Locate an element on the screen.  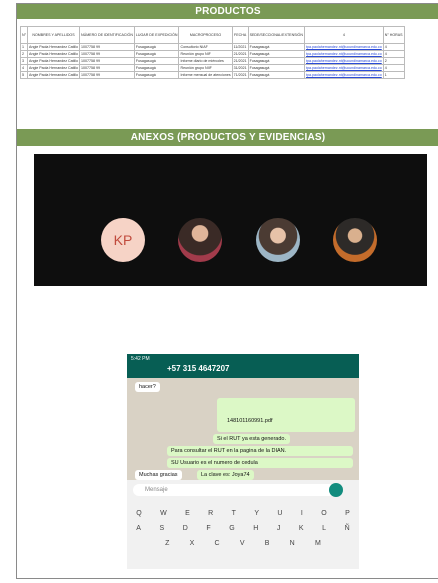
contact-phone: +57 315 4647207 is located at coordinates (198, 368).